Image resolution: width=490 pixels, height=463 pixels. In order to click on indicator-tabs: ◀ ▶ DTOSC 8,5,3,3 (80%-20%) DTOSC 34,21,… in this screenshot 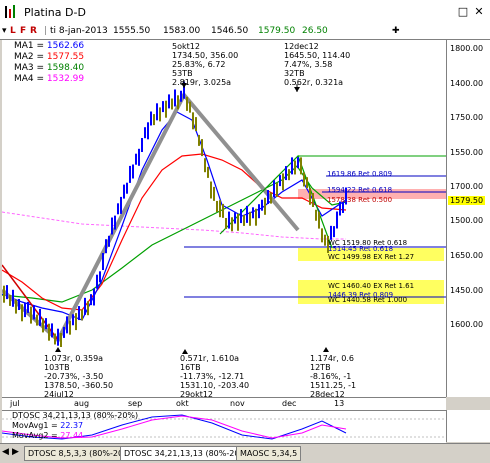, I will do `click(245, 453)`.